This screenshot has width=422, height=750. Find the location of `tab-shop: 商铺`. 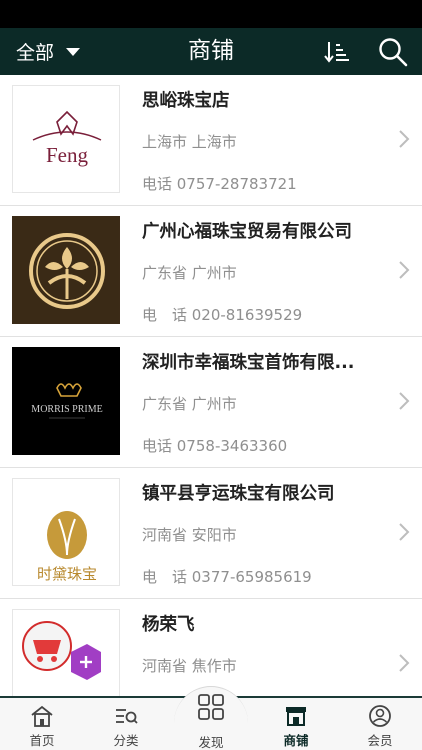

tab-shop: 商铺 is located at coordinates (296, 724).